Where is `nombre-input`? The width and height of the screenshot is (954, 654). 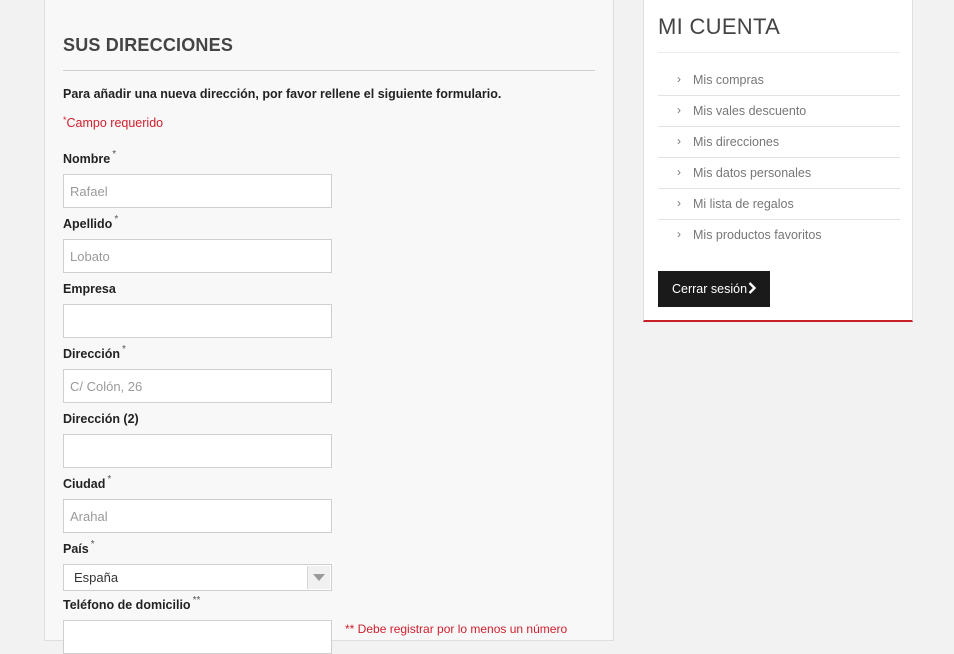 nombre-input is located at coordinates (197, 191).